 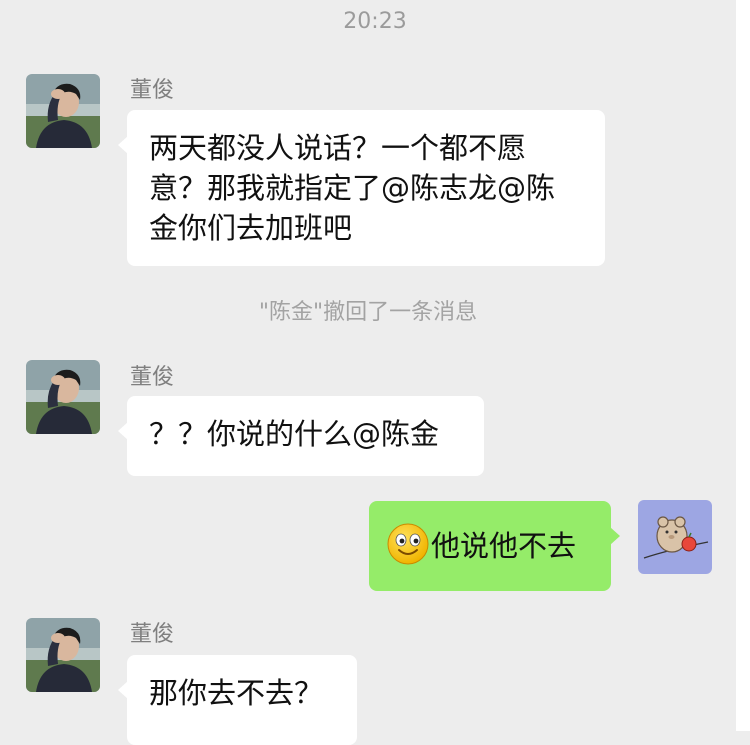 I want to click on window-edge, so click(x=743, y=365).